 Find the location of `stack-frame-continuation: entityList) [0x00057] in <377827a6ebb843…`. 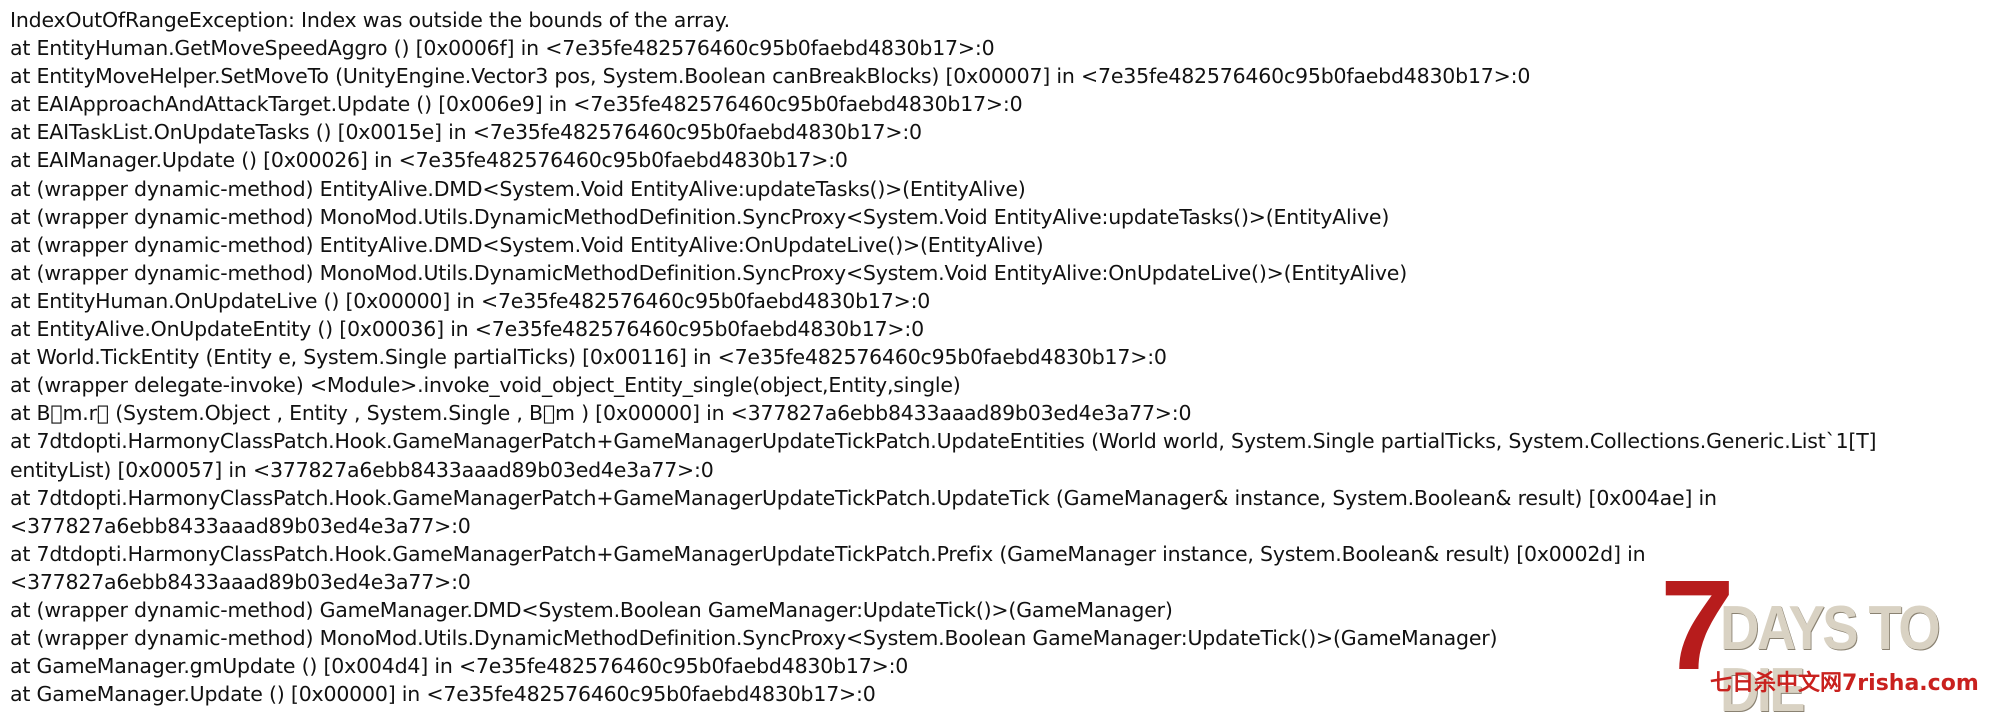

stack-frame-continuation: entityList) [0x00057] in <377827a6ebb843… is located at coordinates (362, 469).